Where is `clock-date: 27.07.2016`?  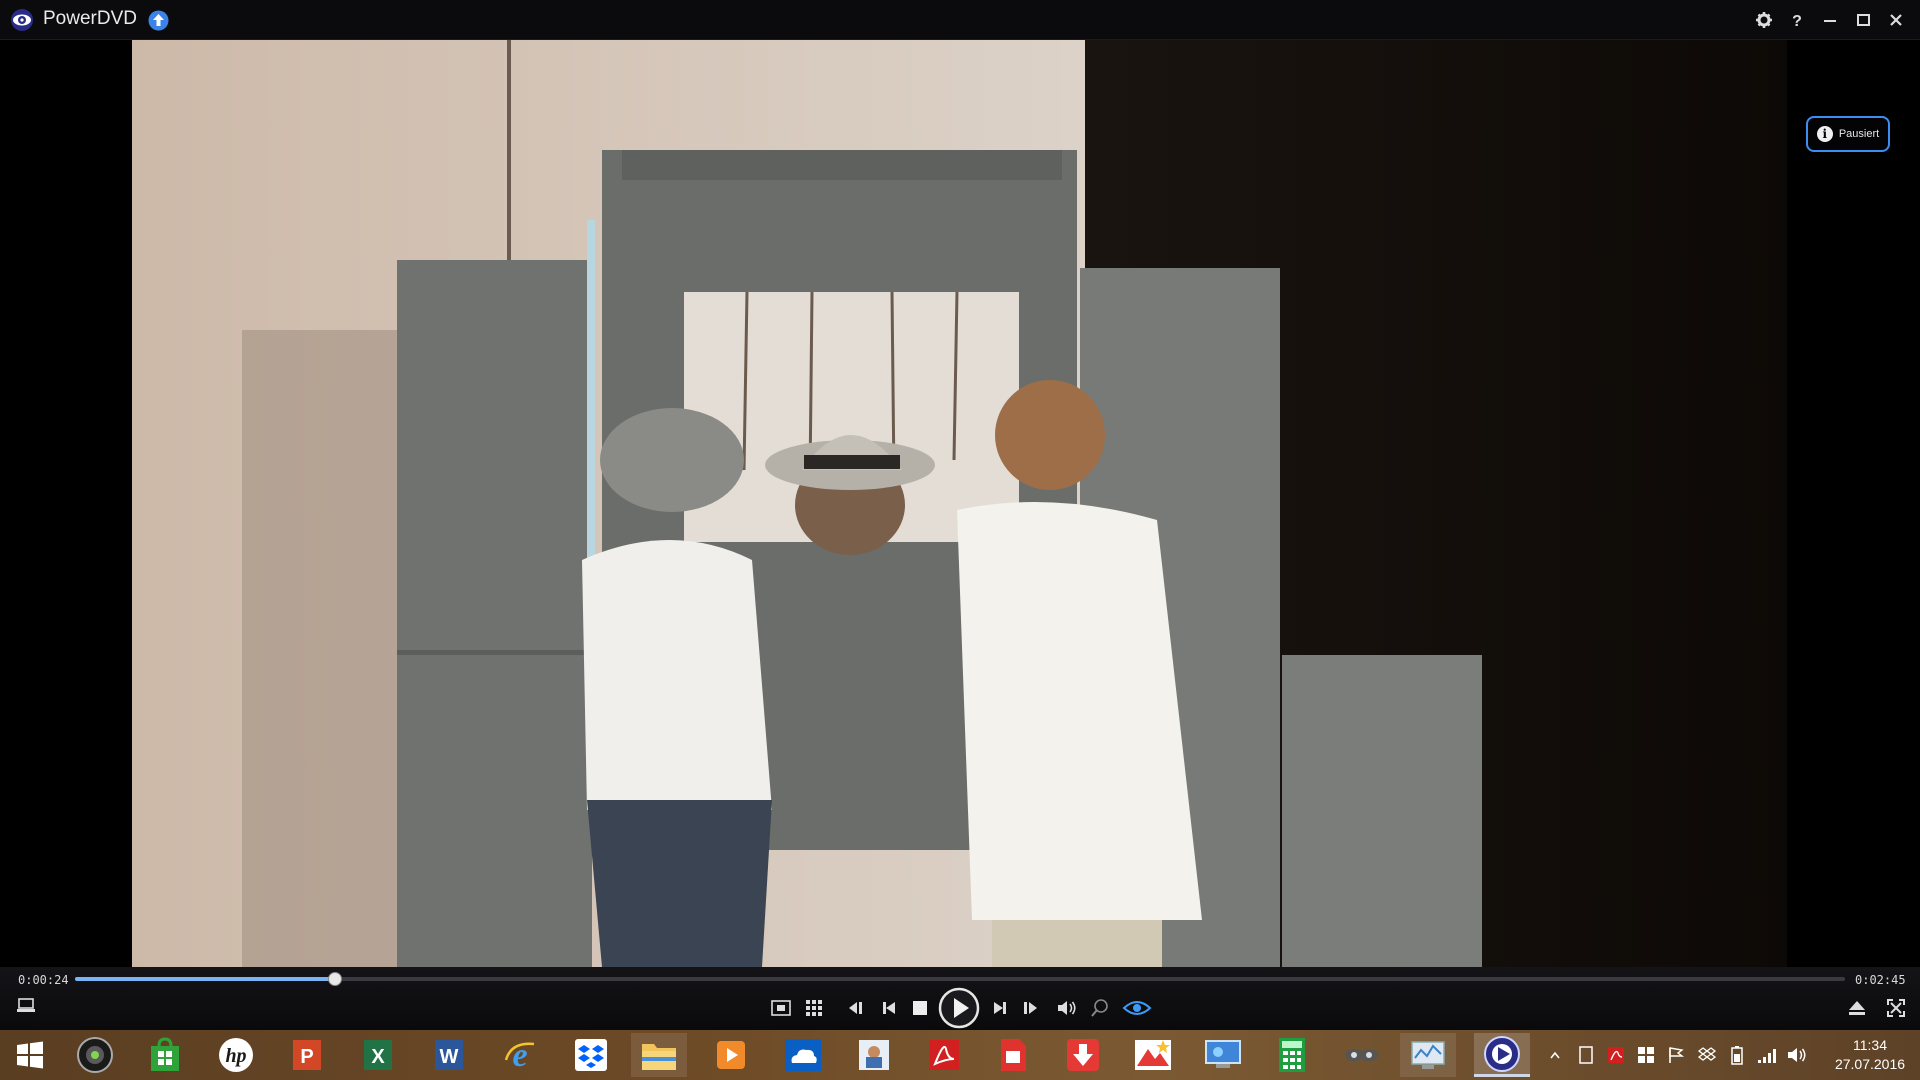 clock-date: 27.07.2016 is located at coordinates (1870, 1064).